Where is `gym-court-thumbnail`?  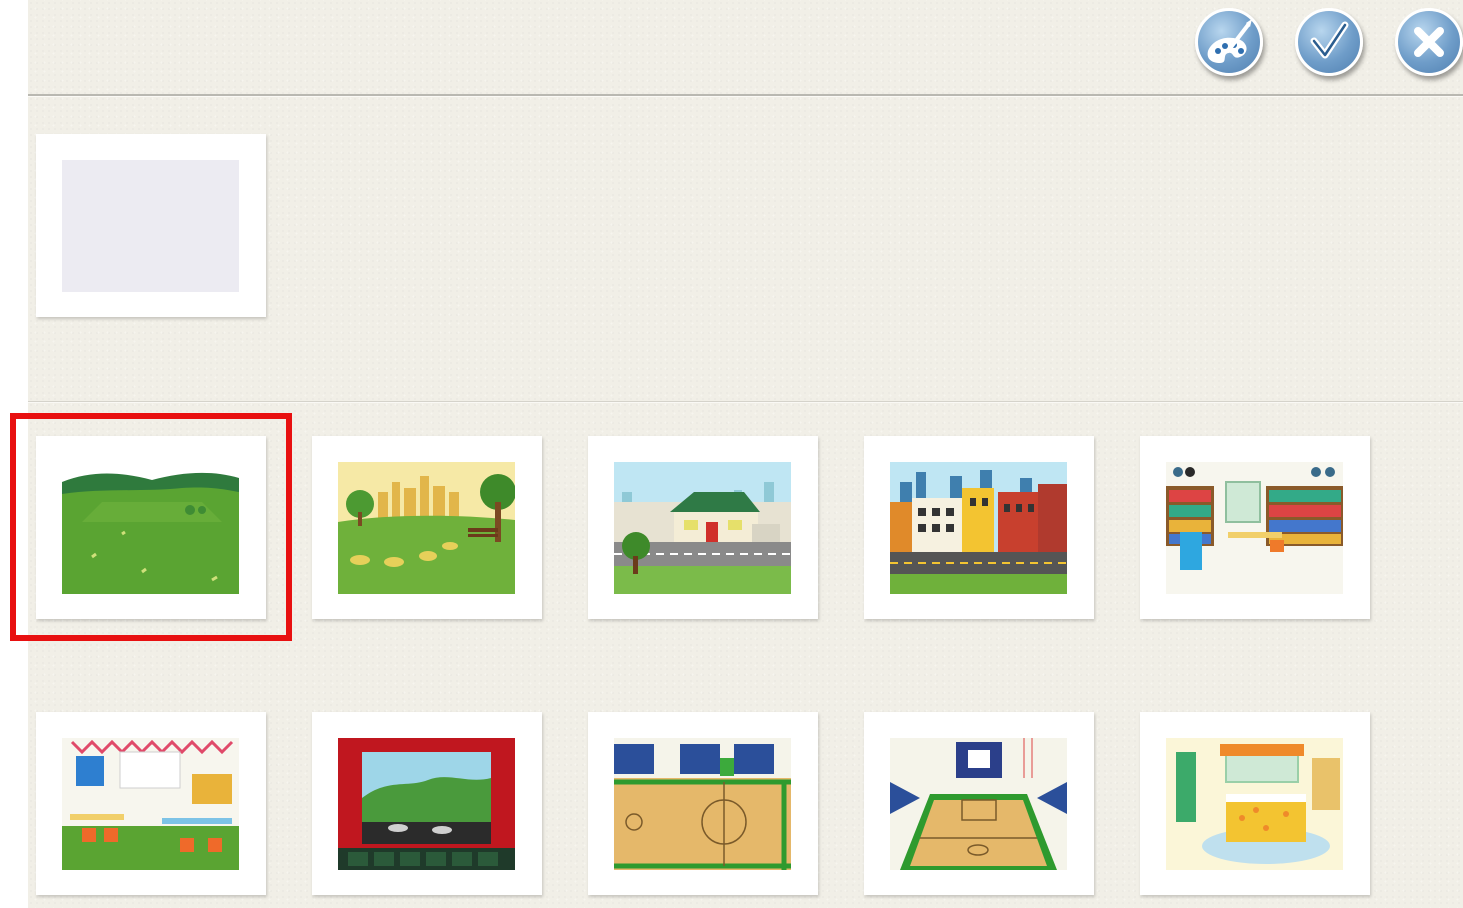 gym-court-thumbnail is located at coordinates (978, 804).